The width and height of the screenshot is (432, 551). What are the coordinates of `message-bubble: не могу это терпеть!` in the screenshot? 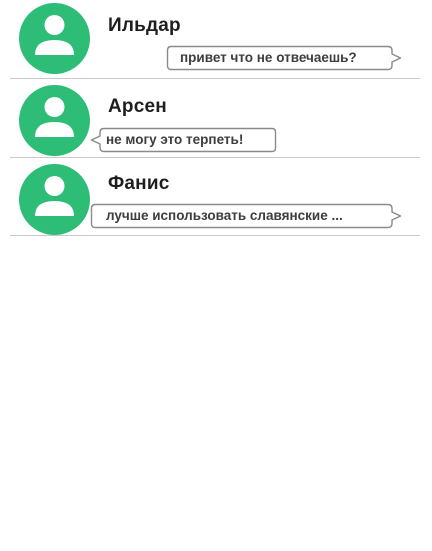 It's located at (183, 140).